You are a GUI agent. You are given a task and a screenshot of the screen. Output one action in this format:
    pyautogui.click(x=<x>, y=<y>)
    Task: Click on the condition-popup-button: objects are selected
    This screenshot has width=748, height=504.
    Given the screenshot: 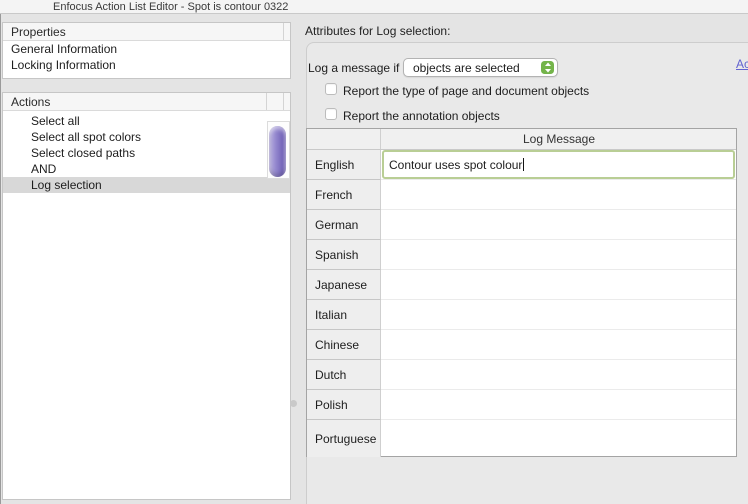 What is the action you would take?
    pyautogui.click(x=480, y=67)
    